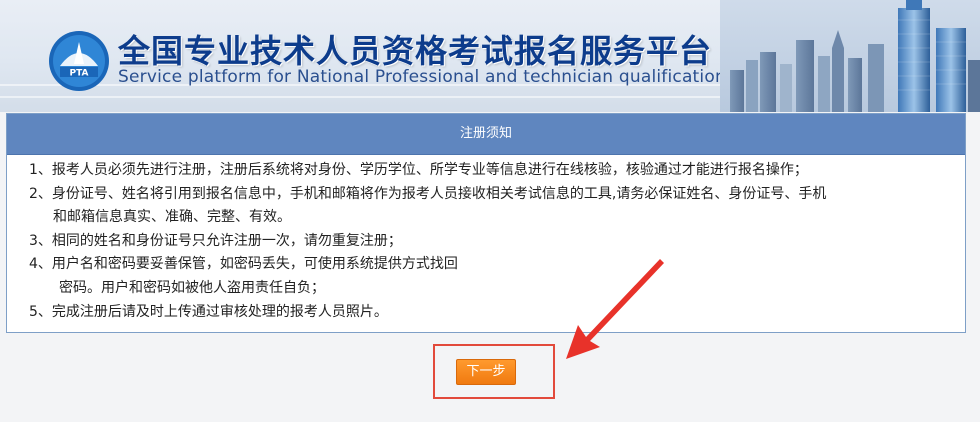 The height and width of the screenshot is (422, 980). I want to click on logo-text: PTA, so click(78, 74).